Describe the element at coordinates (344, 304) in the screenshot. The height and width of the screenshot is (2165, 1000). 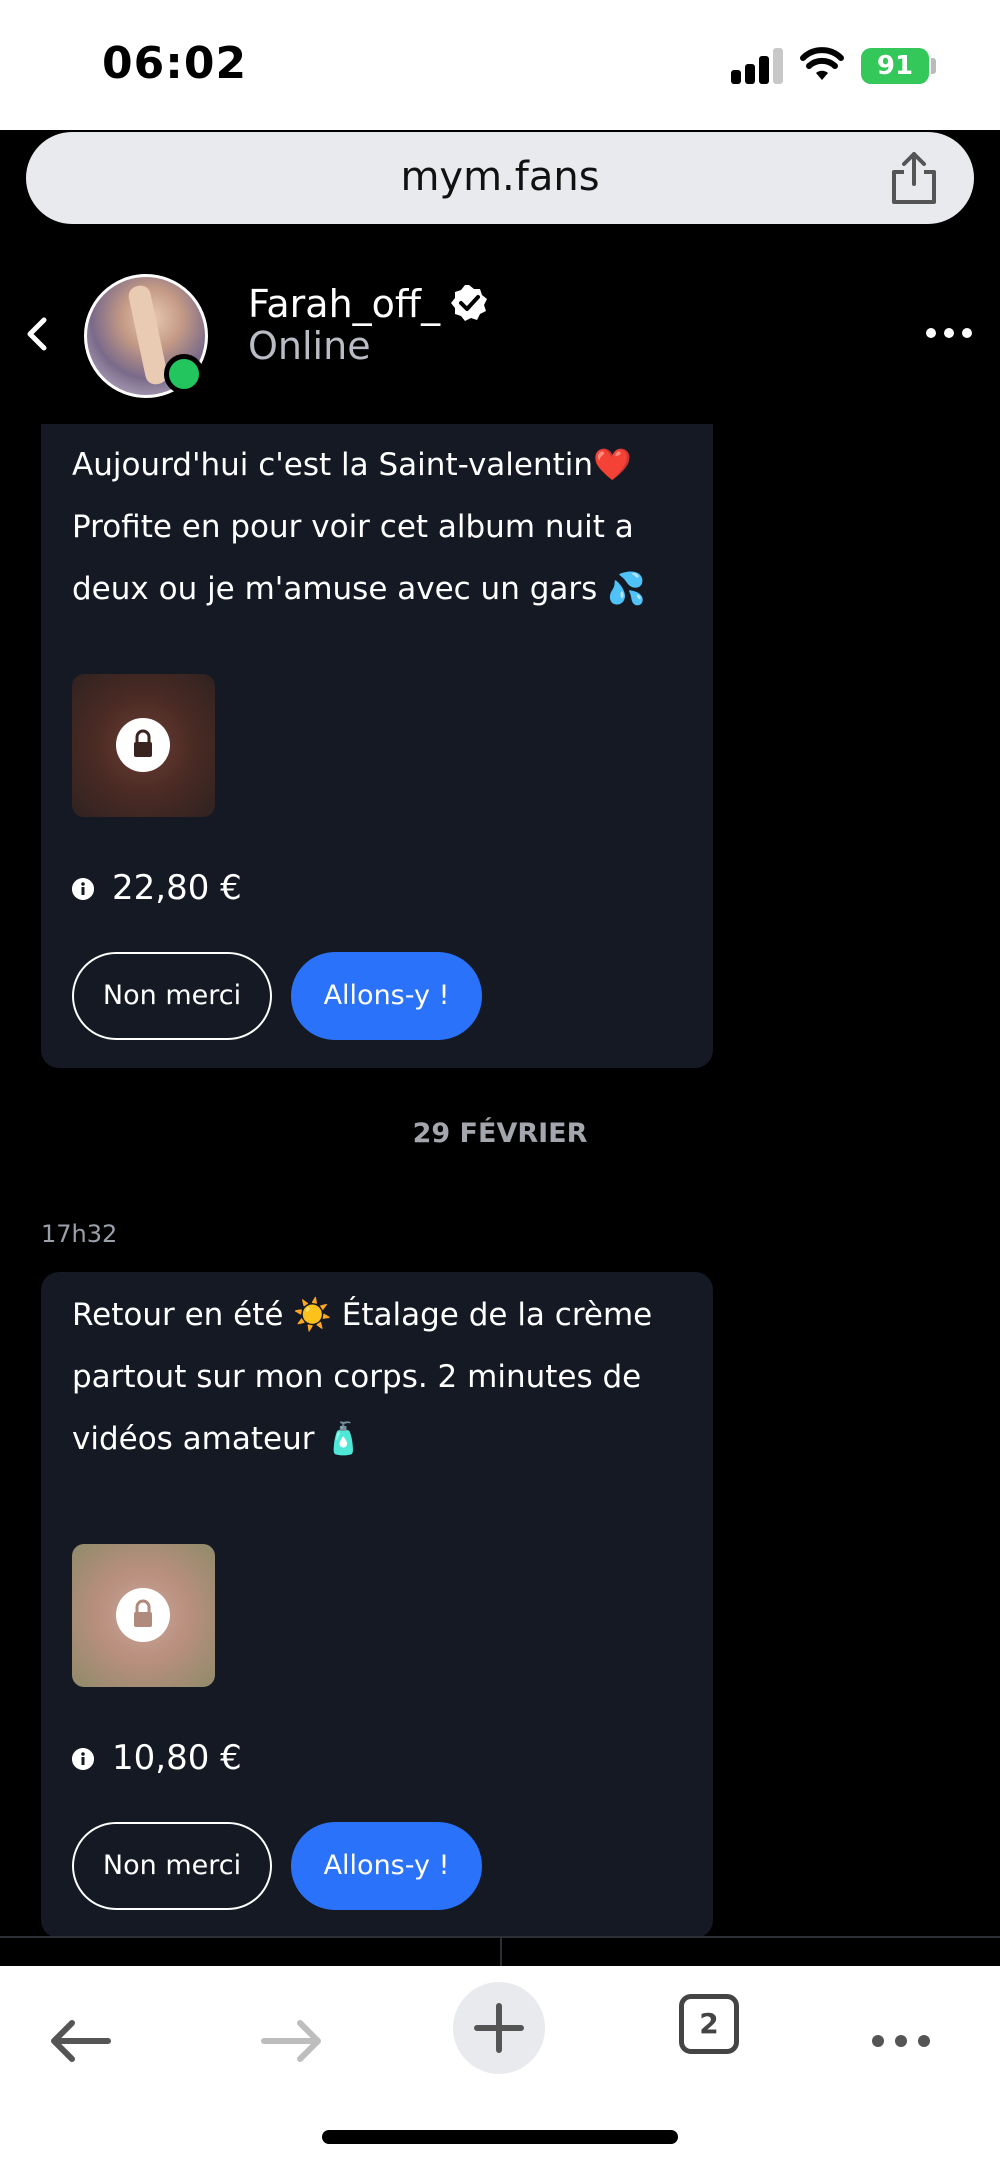
I see `chat-name: Farah_off_` at that location.